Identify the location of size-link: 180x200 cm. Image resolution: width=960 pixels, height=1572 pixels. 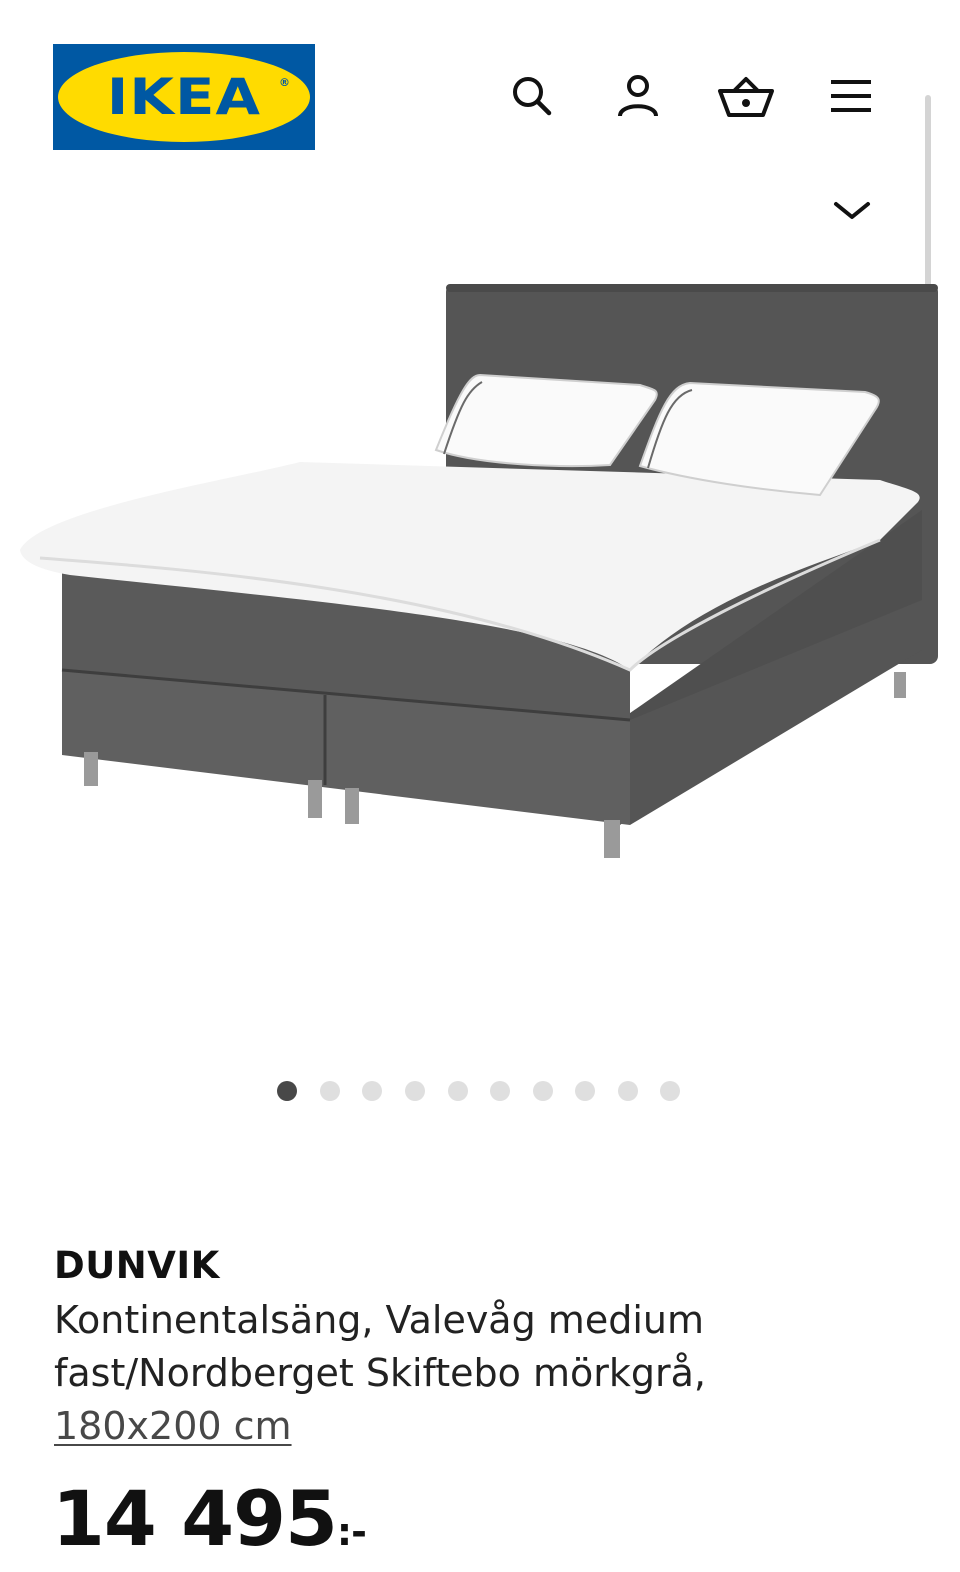
(173, 1426).